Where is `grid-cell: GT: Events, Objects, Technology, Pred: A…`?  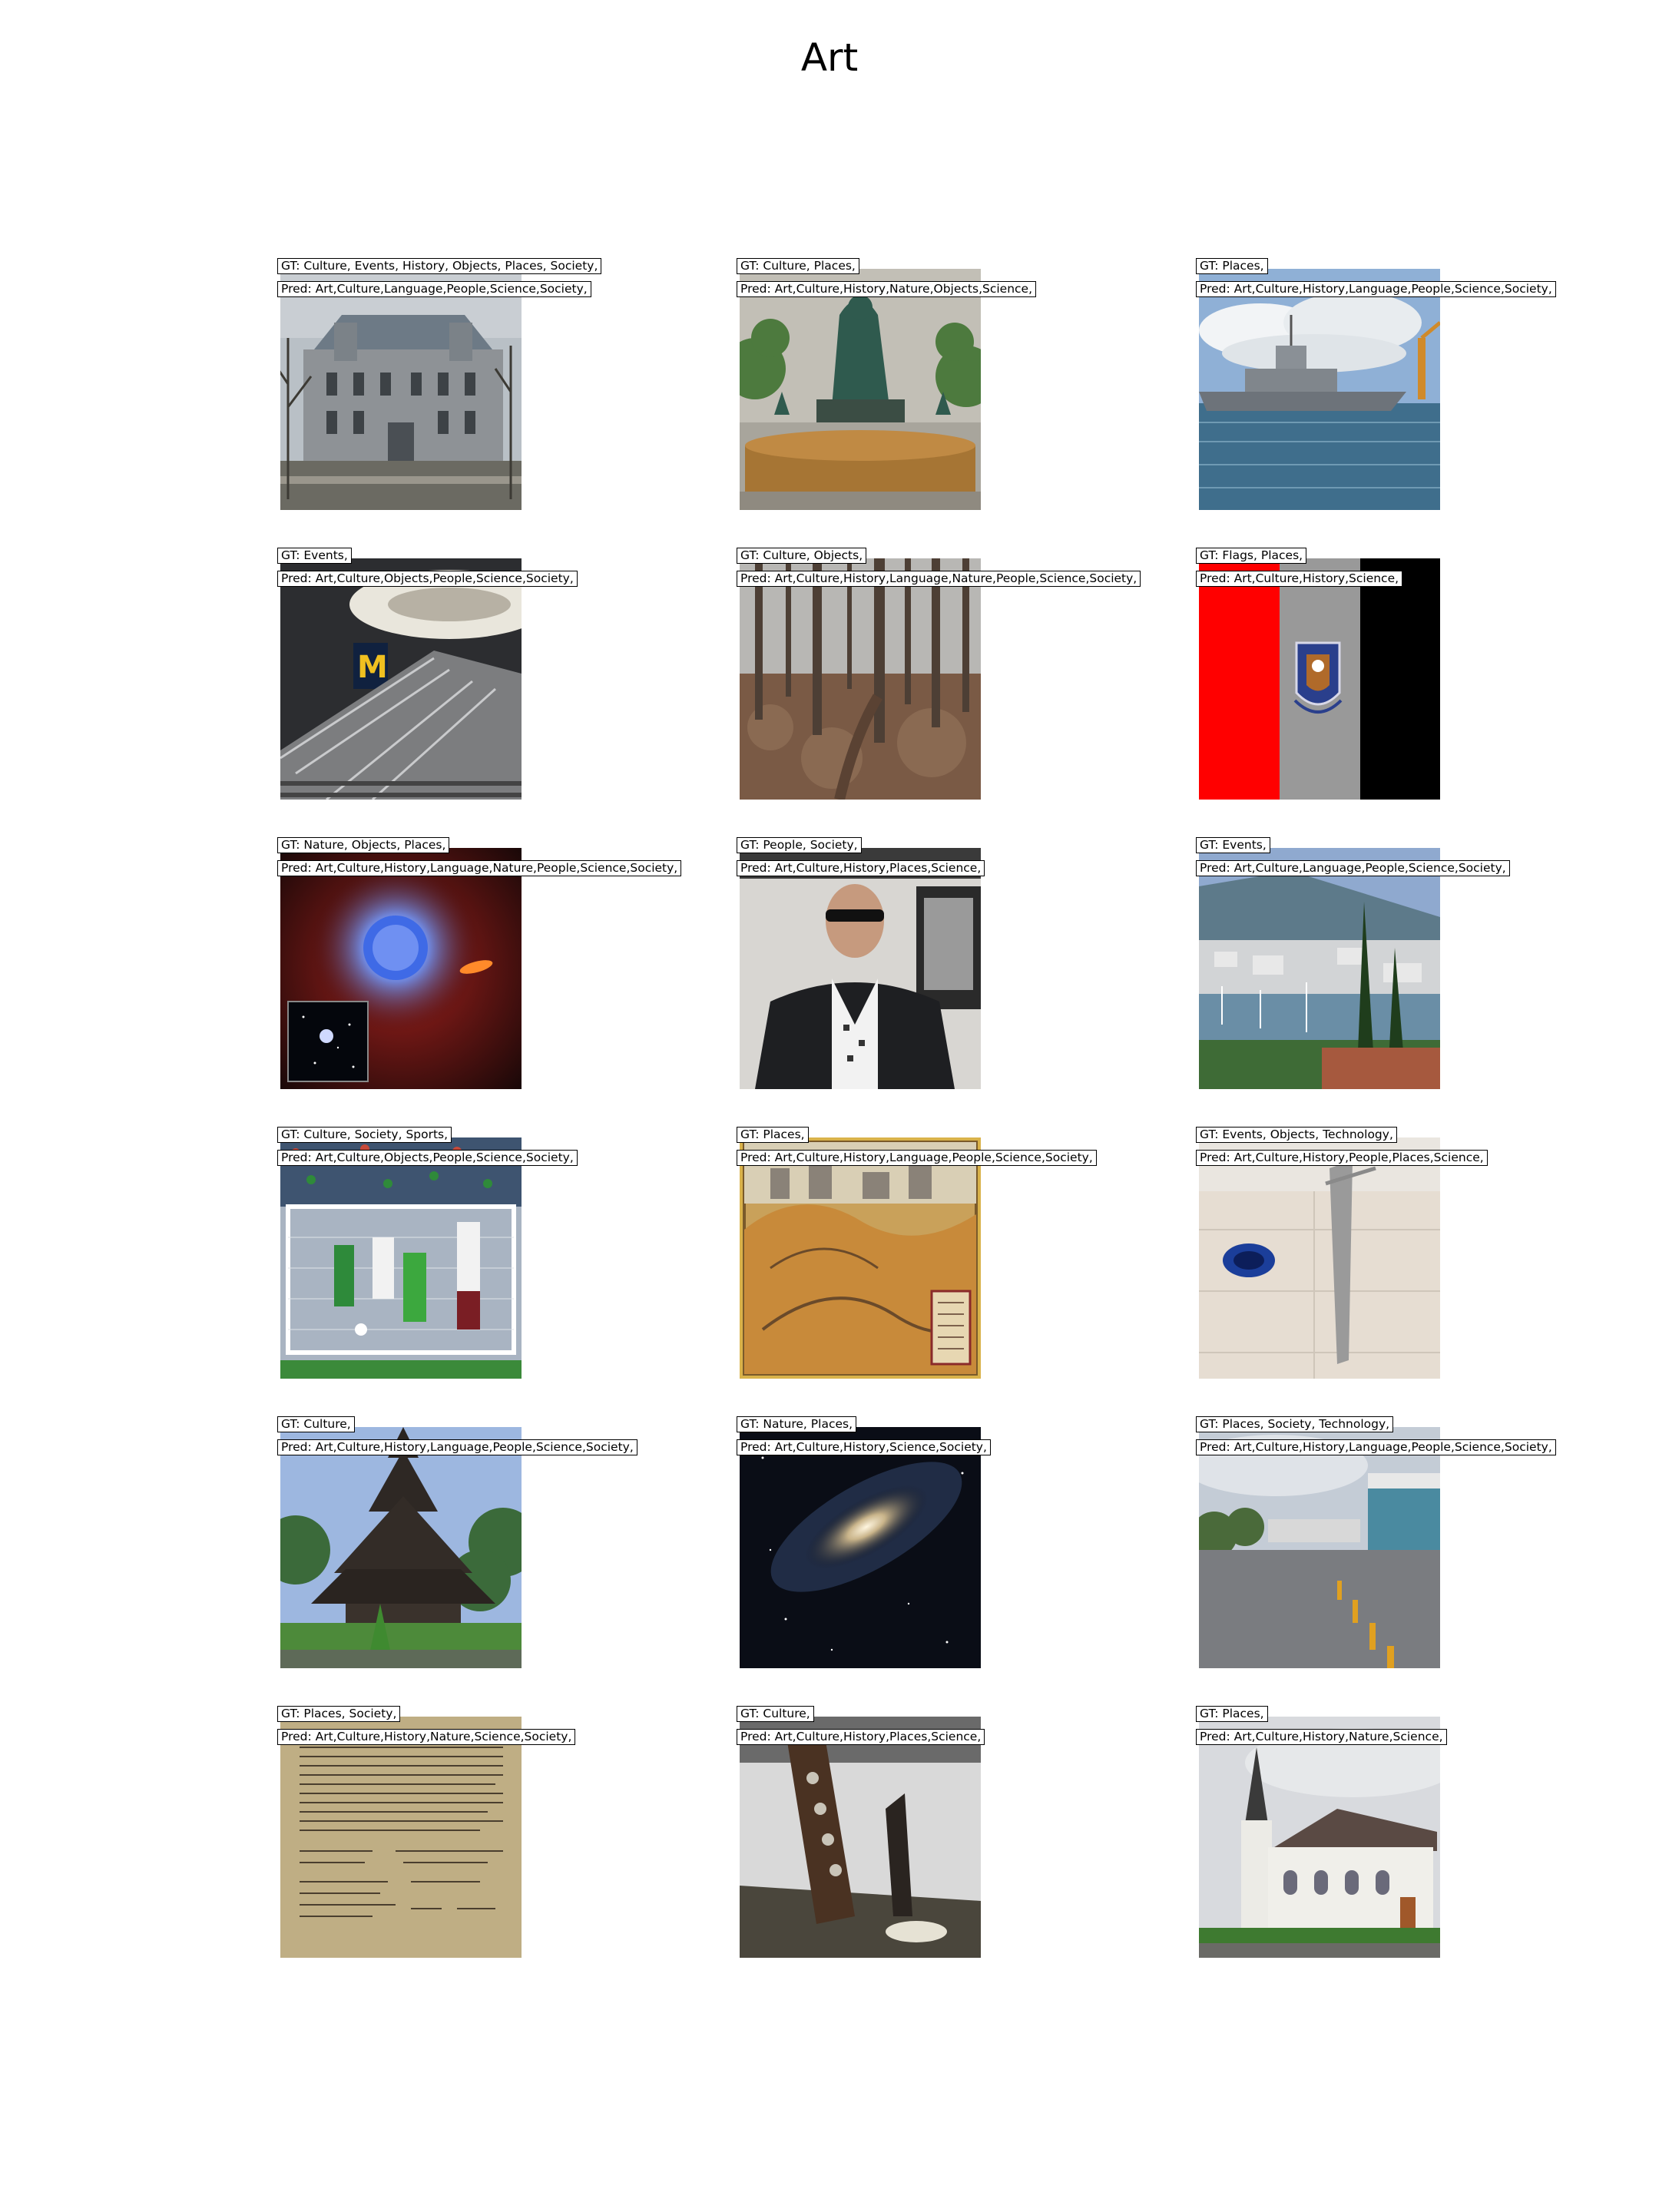 grid-cell: GT: Events, Objects, Technology, Pred: A… is located at coordinates (1342, 1253).